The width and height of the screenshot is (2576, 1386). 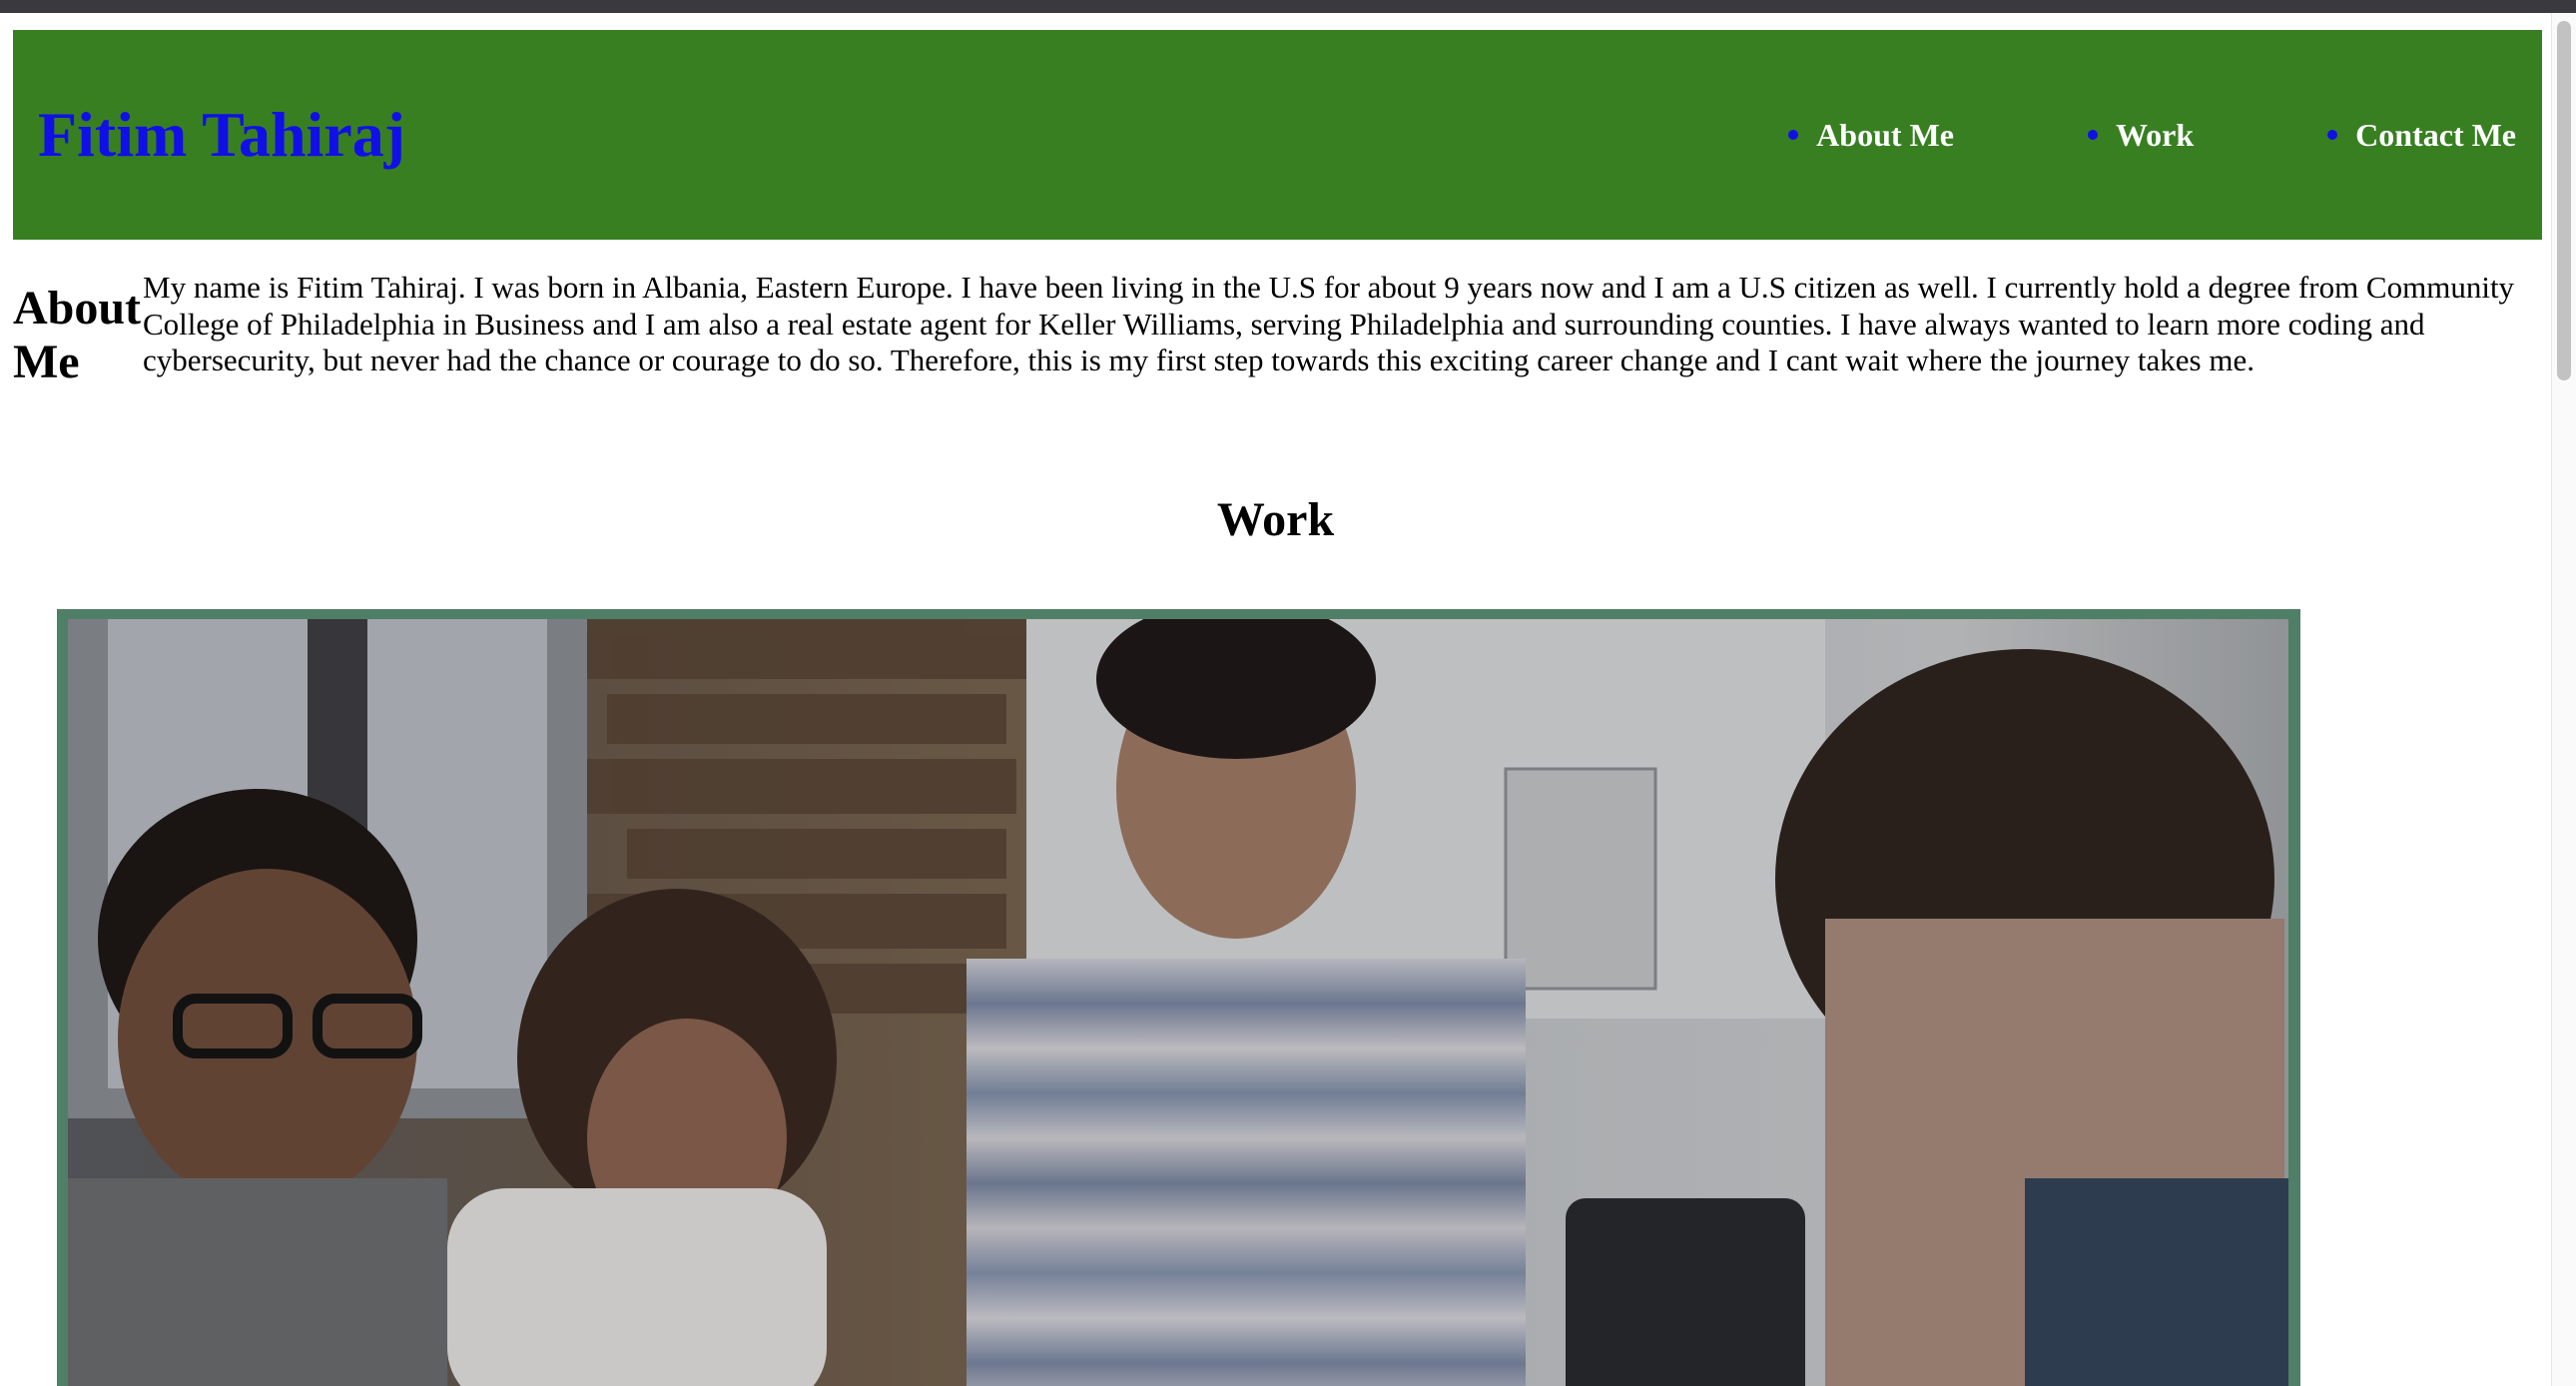 I want to click on nav-item-contact-me: Contact Me, so click(x=2421, y=135).